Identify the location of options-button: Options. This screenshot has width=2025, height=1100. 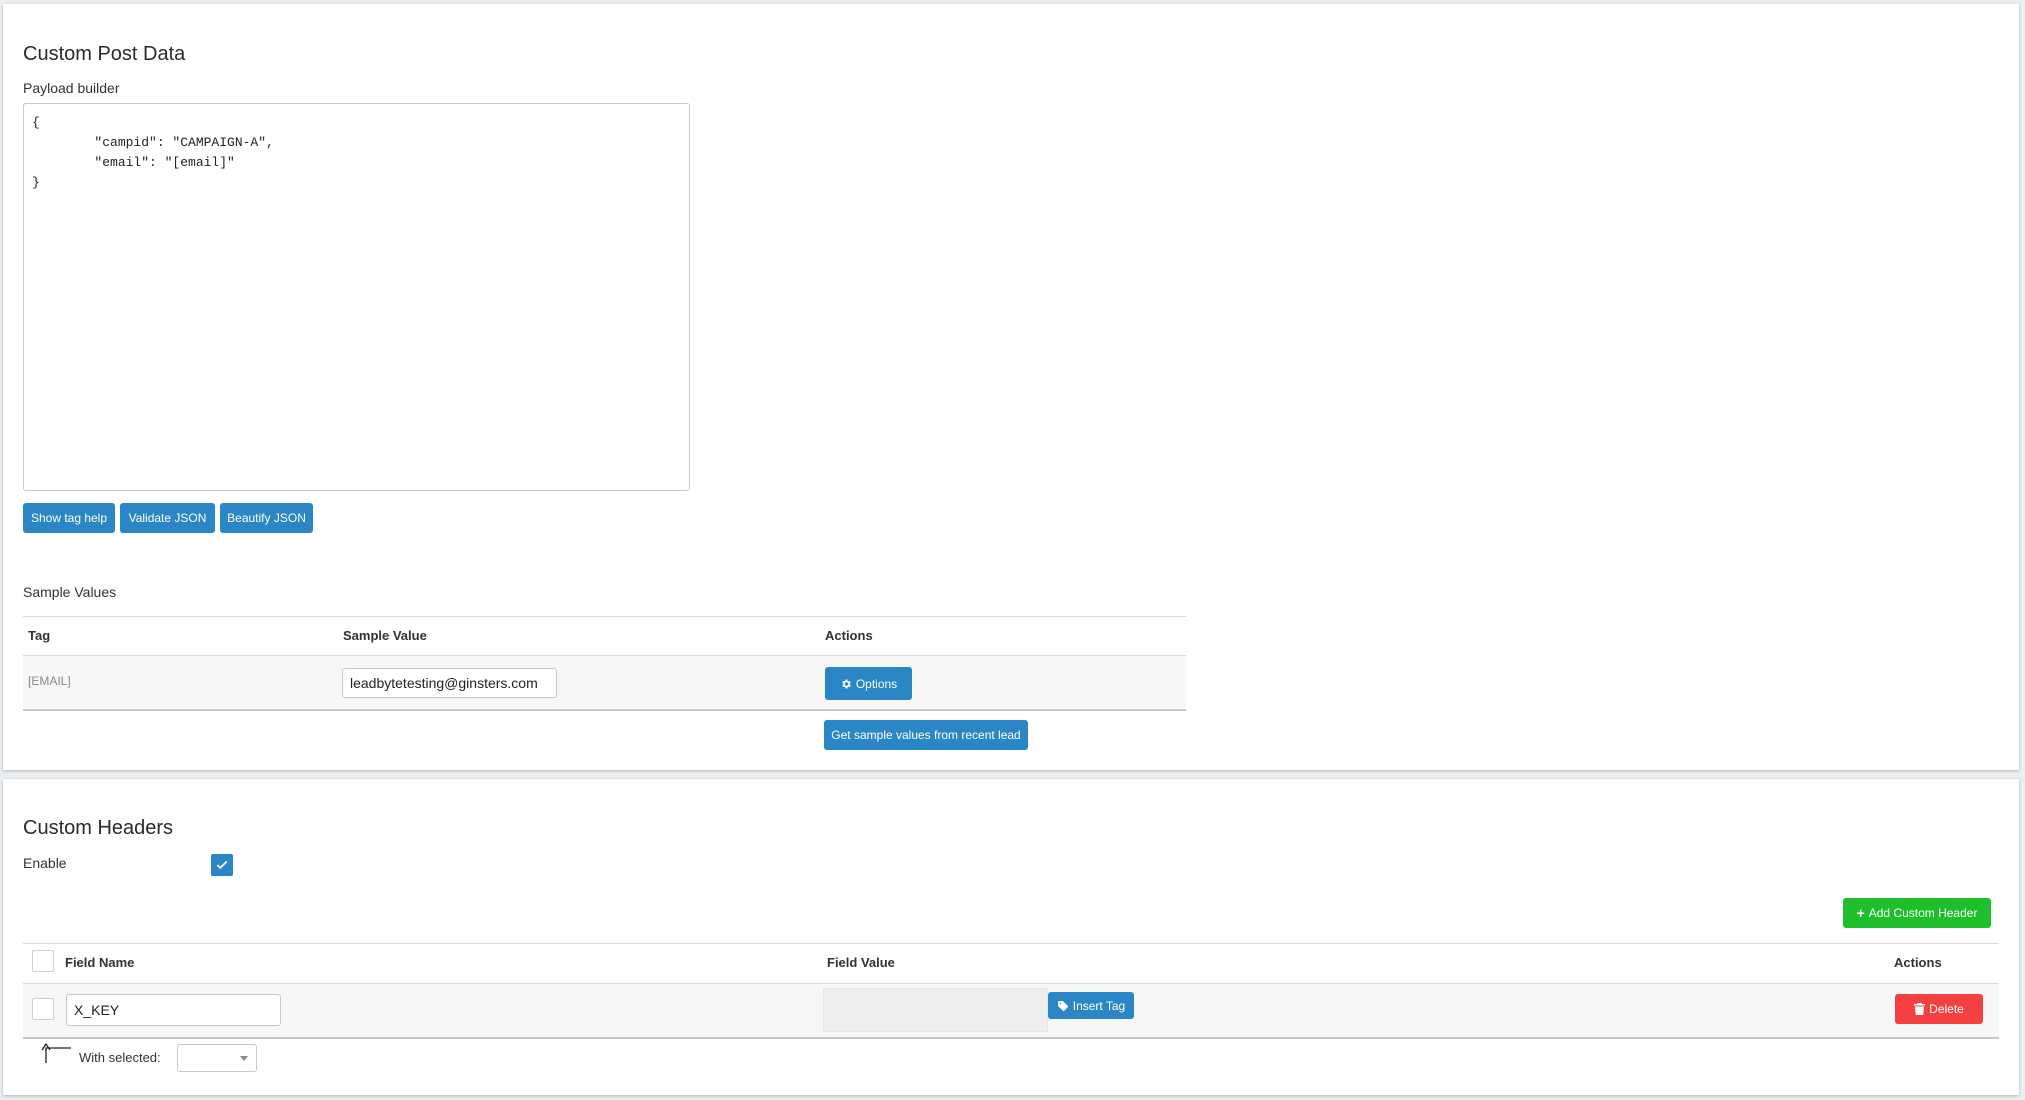
(868, 683).